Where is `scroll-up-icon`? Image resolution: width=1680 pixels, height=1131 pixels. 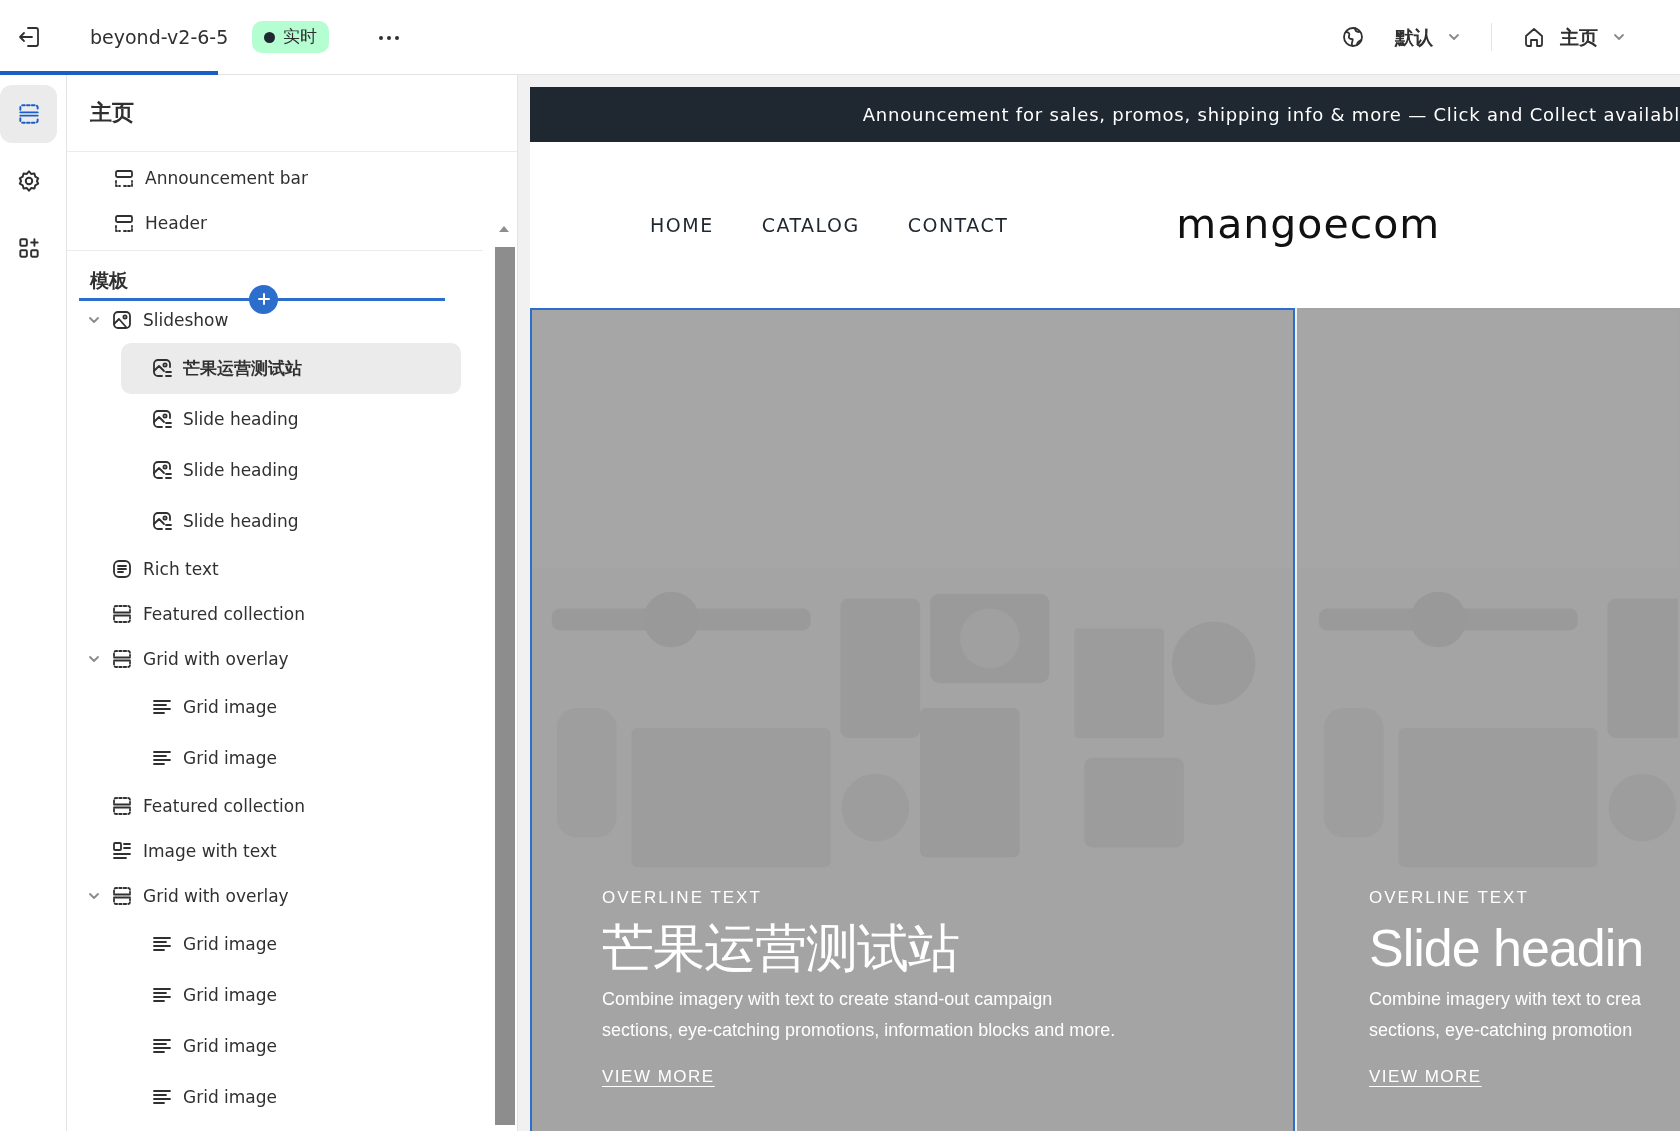
scroll-up-icon is located at coordinates (504, 229).